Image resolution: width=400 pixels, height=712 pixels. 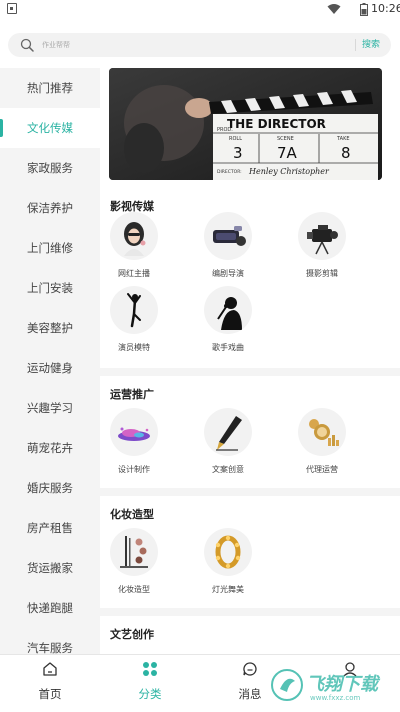 What do you see at coordinates (228, 432) in the screenshot?
I see `pen-icon` at bounding box center [228, 432].